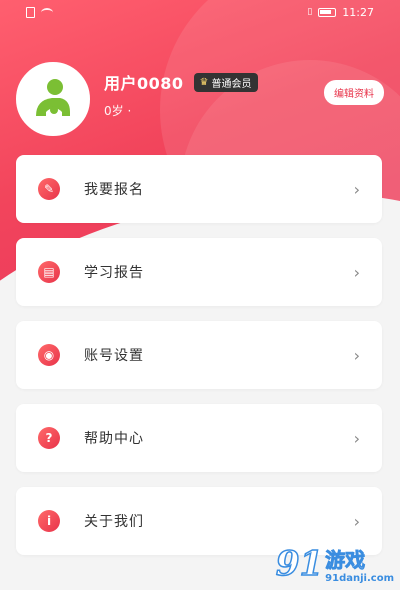 The width and height of the screenshot is (400, 590). Describe the element at coordinates (199, 189) in the screenshot. I see `menu-item-signup: ✎ 我要报名 ›` at that location.